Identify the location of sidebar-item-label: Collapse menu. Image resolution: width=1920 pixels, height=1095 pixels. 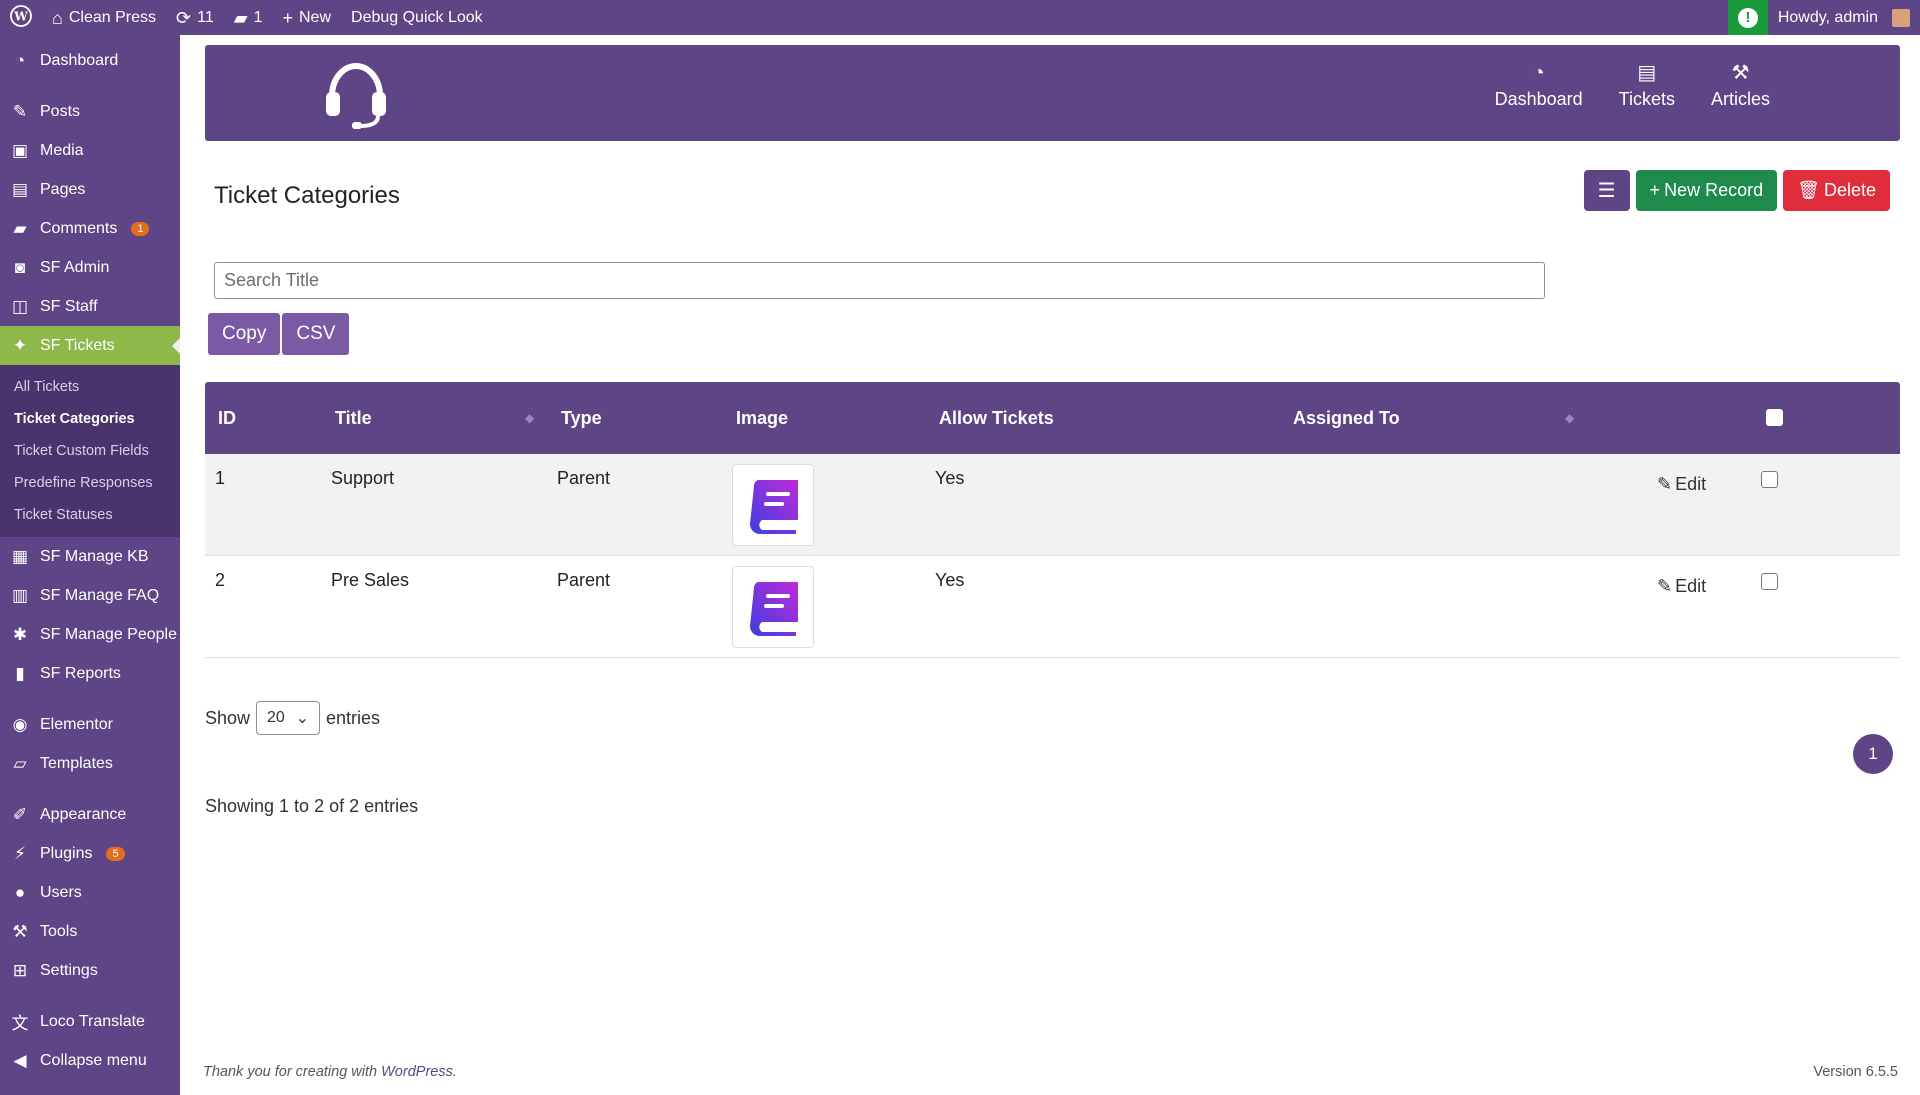
(93, 1060).